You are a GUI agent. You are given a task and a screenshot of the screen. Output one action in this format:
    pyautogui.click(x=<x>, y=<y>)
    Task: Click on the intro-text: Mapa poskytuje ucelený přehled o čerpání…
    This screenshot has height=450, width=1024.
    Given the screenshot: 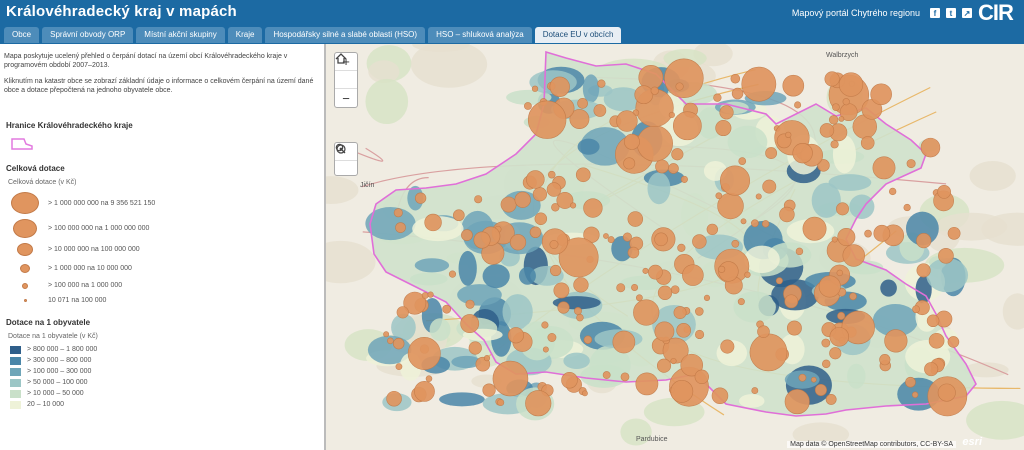 What is the action you would take?
    pyautogui.click(x=159, y=69)
    